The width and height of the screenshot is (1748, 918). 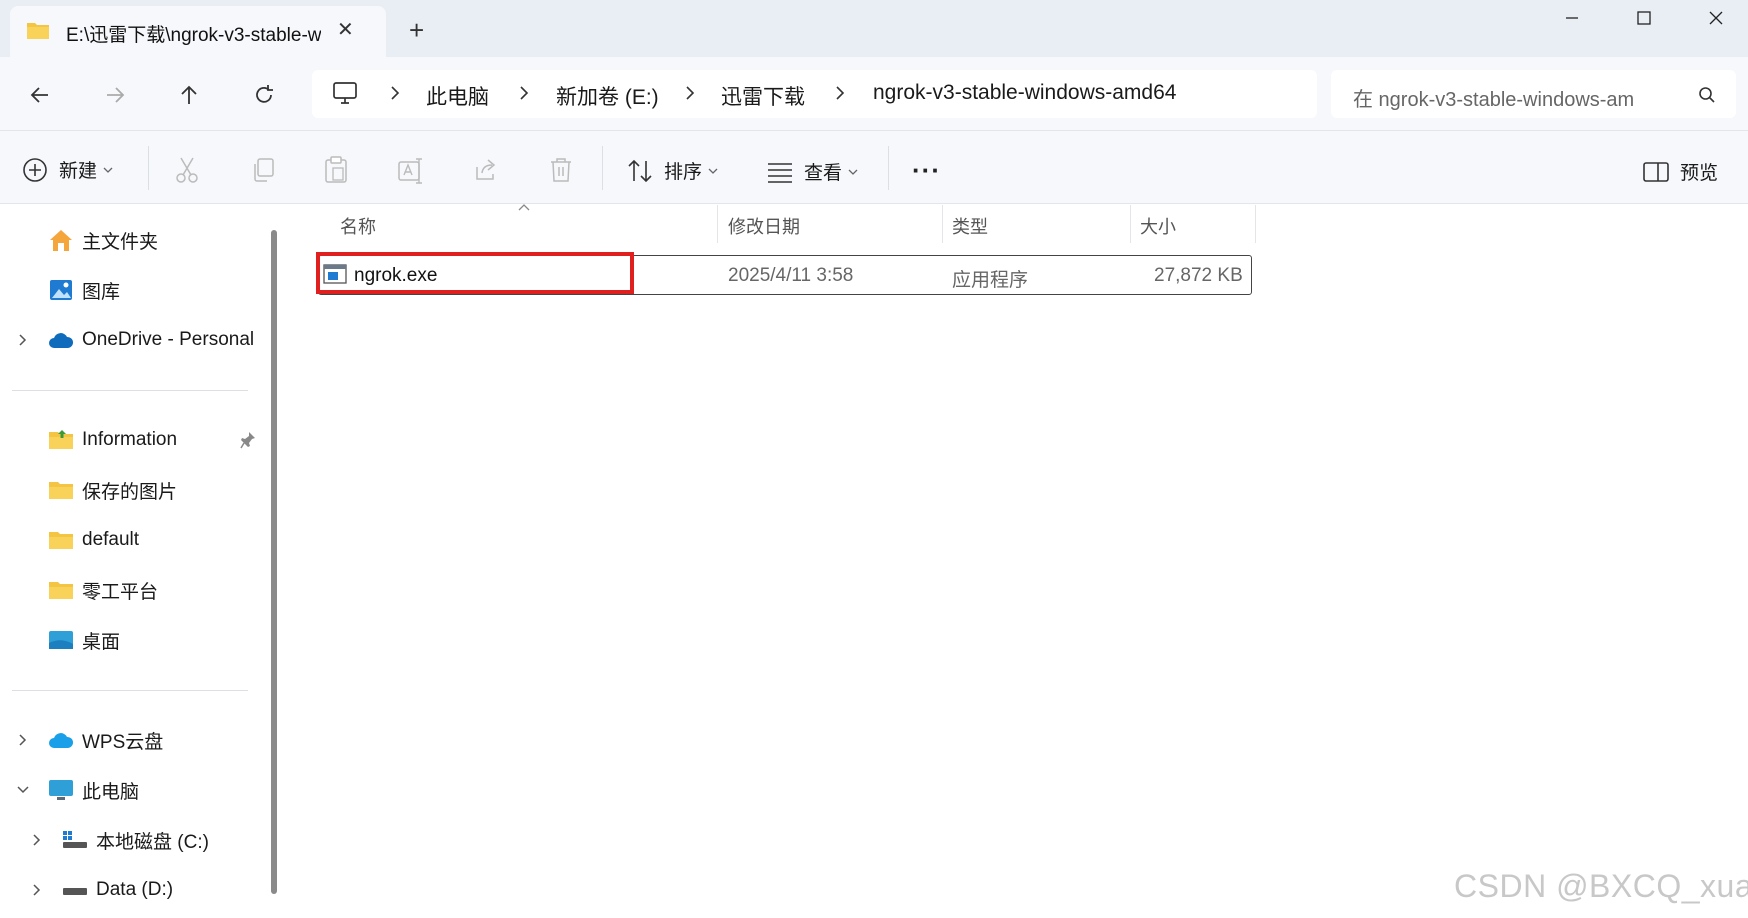 I want to click on sort-ascending-icon, so click(x=524, y=207).